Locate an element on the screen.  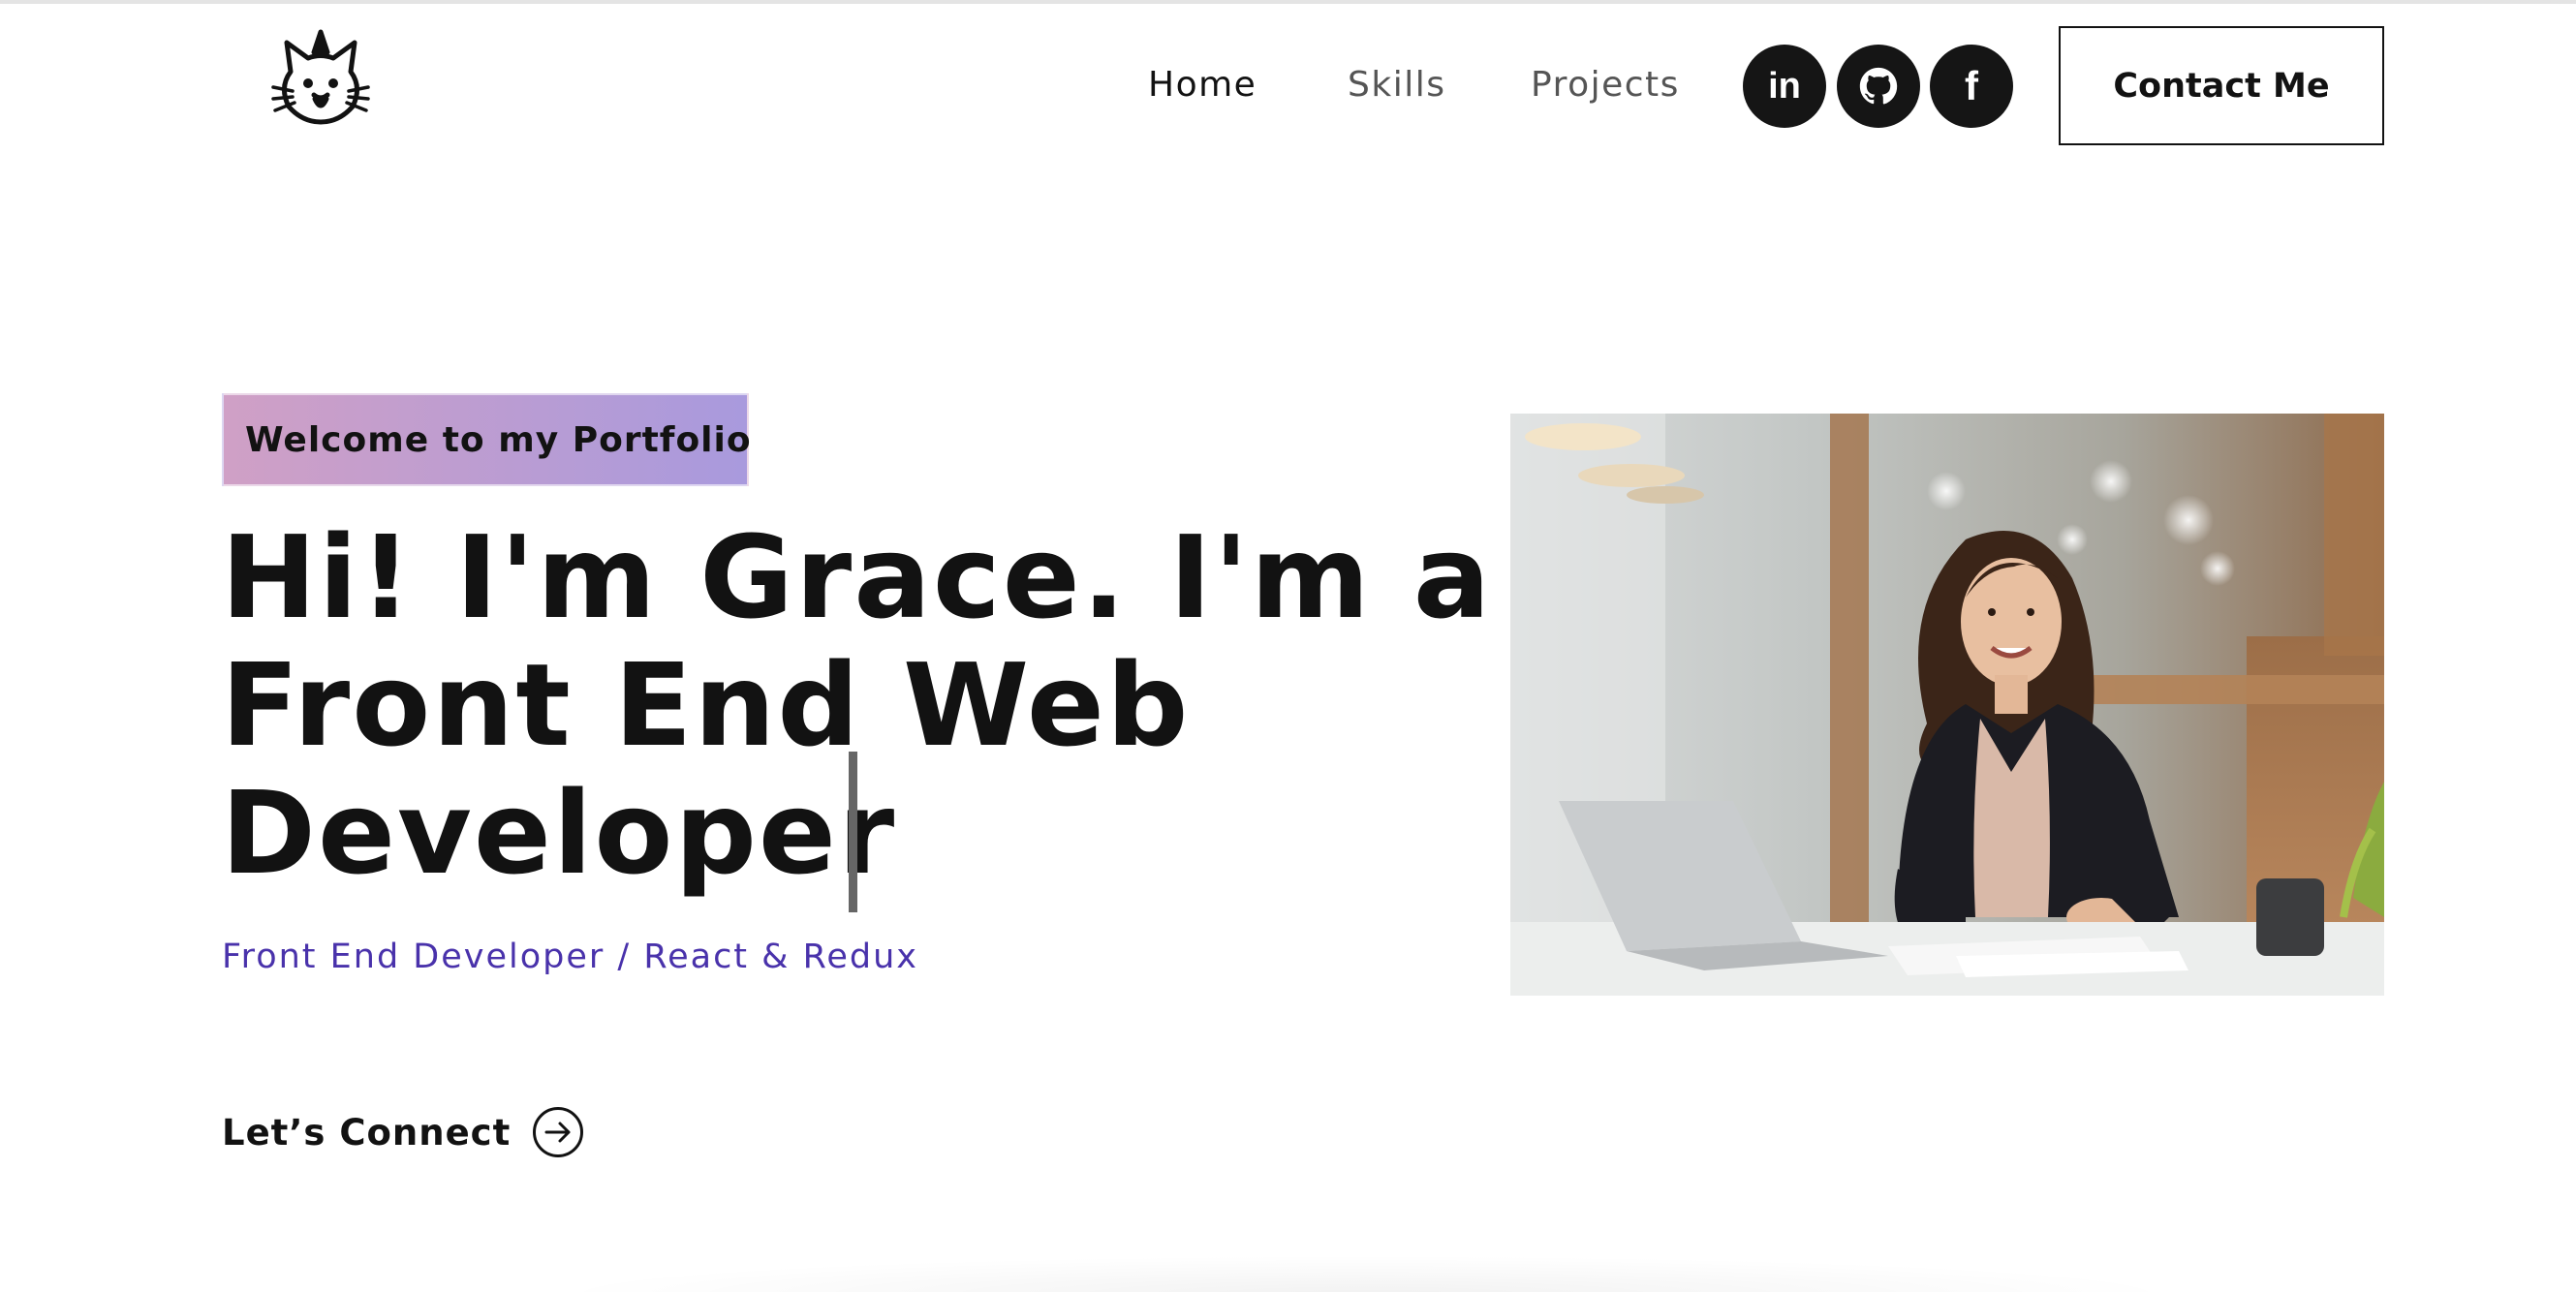
lets-connect-button: Let’s Connect is located at coordinates (403, 1132).